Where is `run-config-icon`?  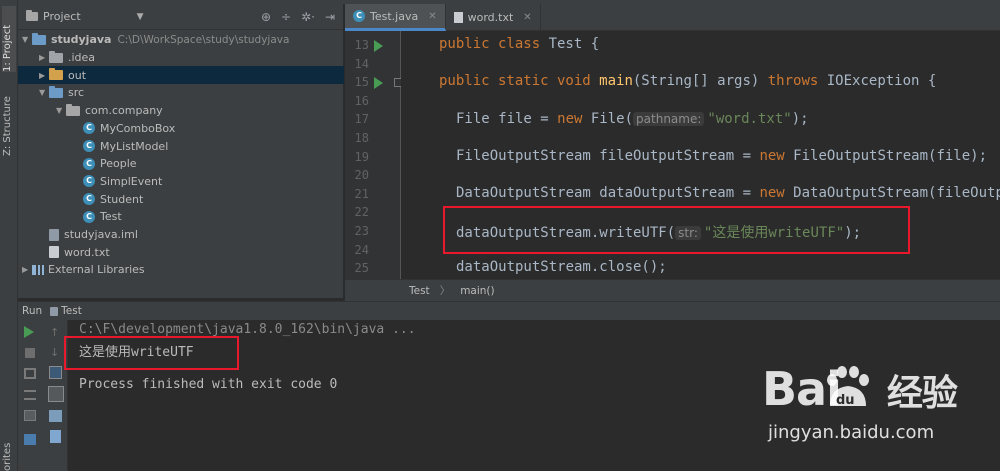
run-config-icon is located at coordinates (54, 311).